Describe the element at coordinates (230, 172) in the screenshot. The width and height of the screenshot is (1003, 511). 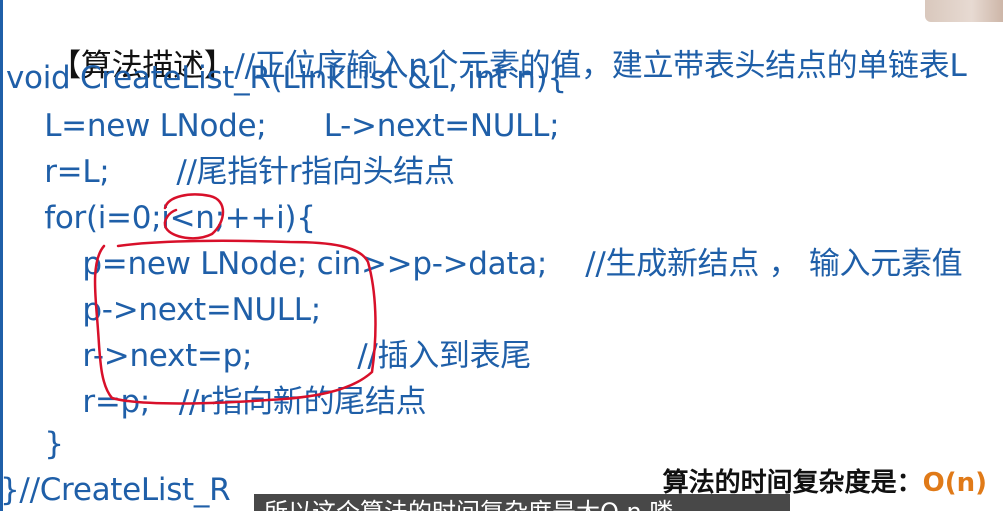
I see `code-line-tail-pointer: r=L; //尾指针r指向头结点` at that location.